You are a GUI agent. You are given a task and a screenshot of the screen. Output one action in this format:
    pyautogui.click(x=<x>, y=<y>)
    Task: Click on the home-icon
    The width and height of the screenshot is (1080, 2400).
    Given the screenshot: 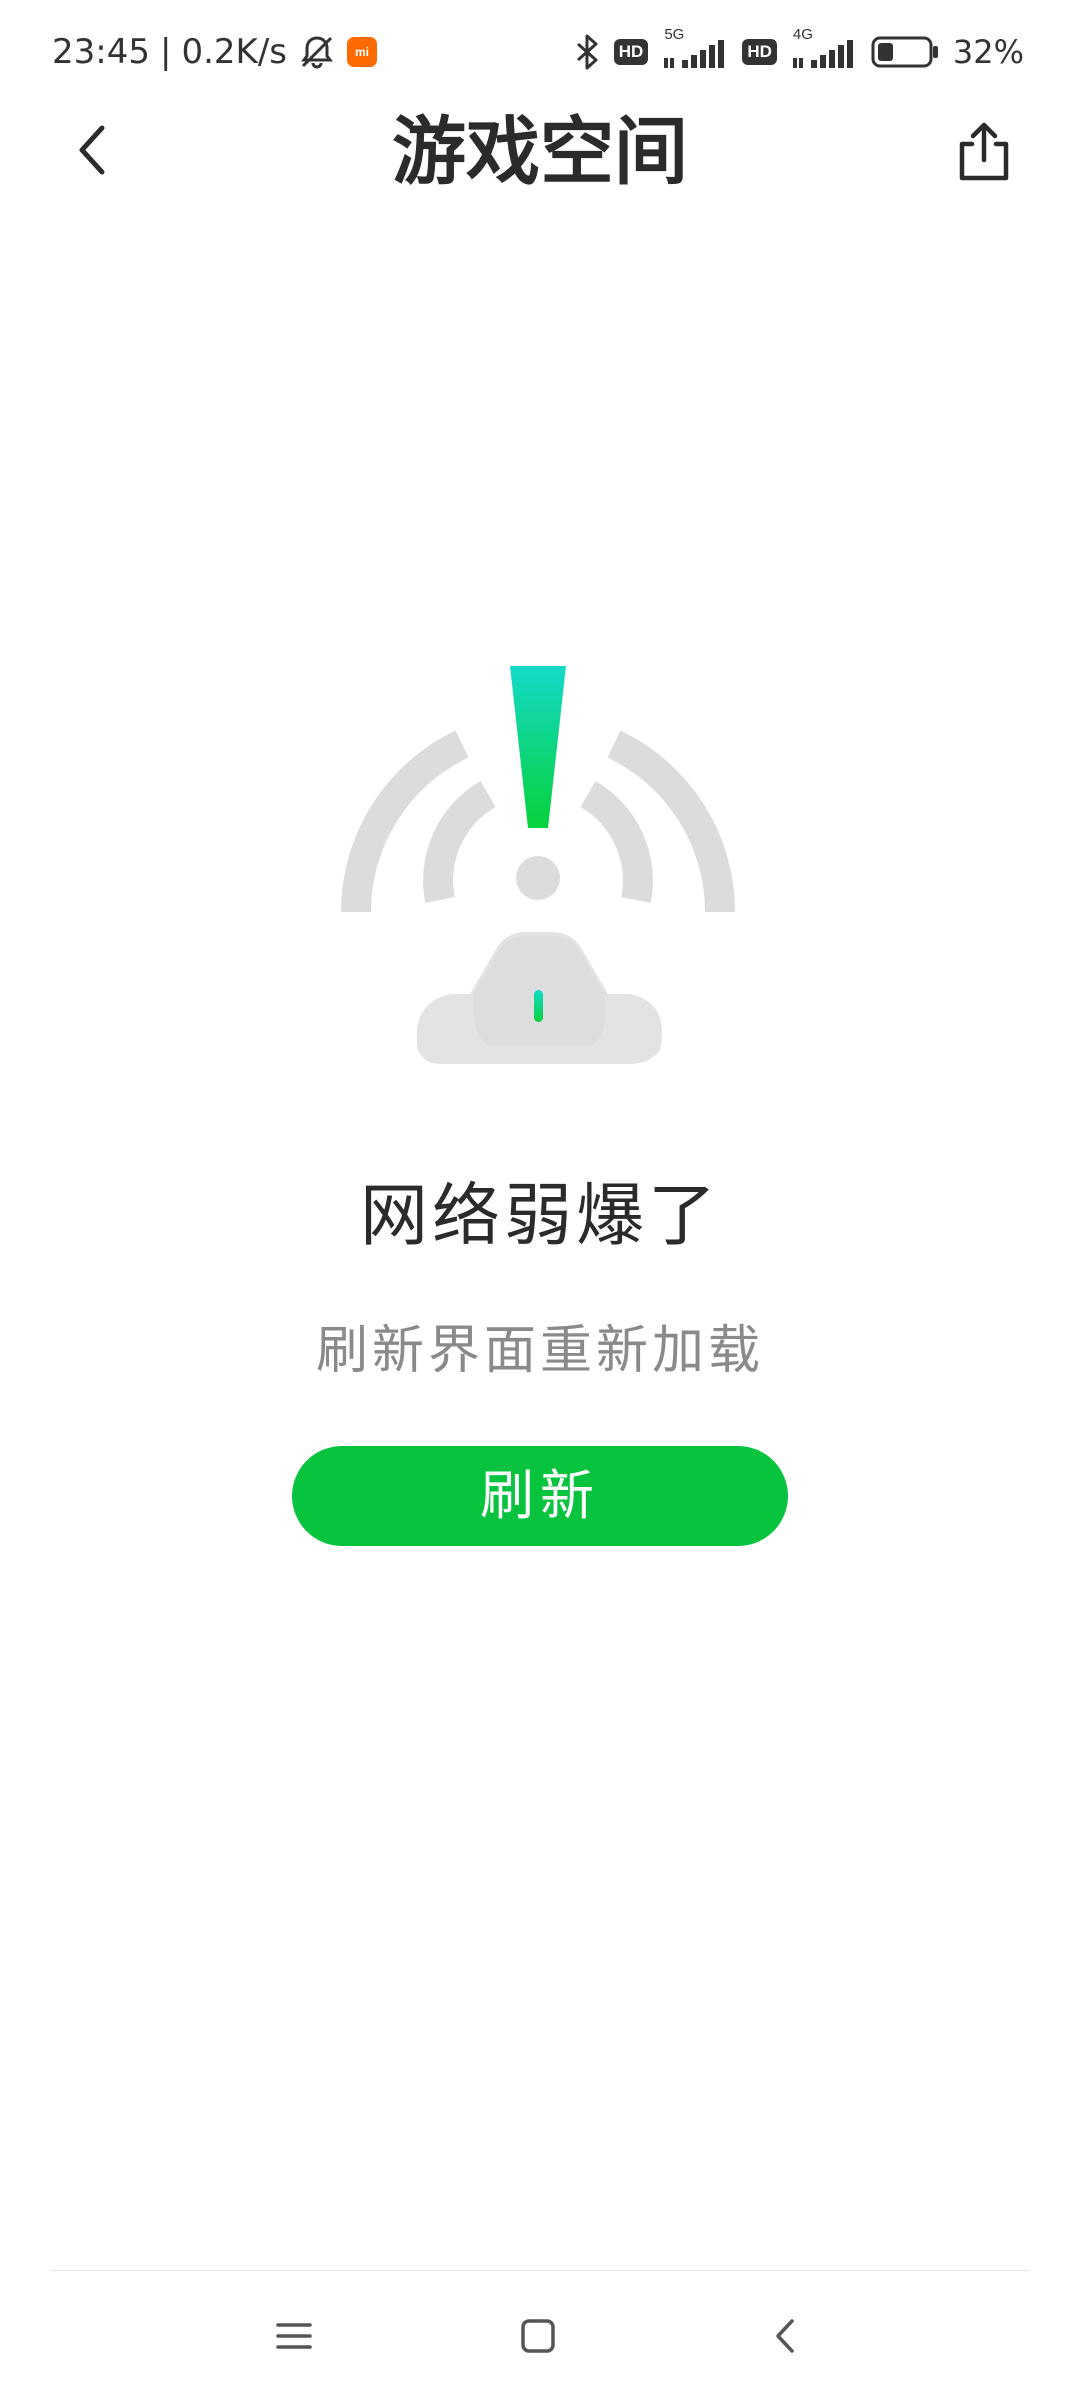 What is the action you would take?
    pyautogui.click(x=538, y=2338)
    